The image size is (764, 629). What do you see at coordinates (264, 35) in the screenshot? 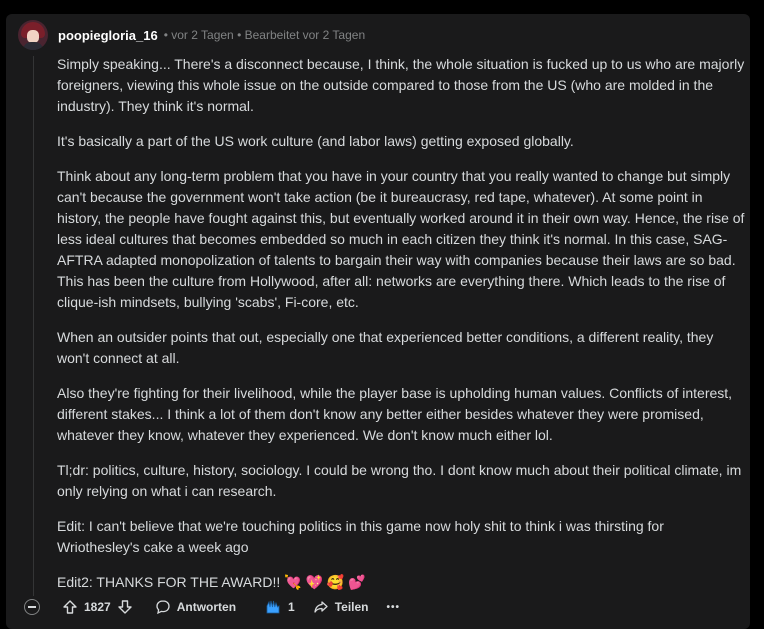
I see `comment-meta: • vor 2 Tagen • Bearbeitet vor 2 Tagen` at bounding box center [264, 35].